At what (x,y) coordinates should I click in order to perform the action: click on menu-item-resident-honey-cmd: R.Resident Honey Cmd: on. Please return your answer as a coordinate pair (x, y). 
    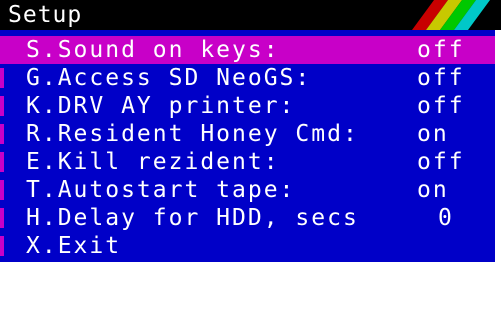
    Looking at the image, I should click on (247, 134).